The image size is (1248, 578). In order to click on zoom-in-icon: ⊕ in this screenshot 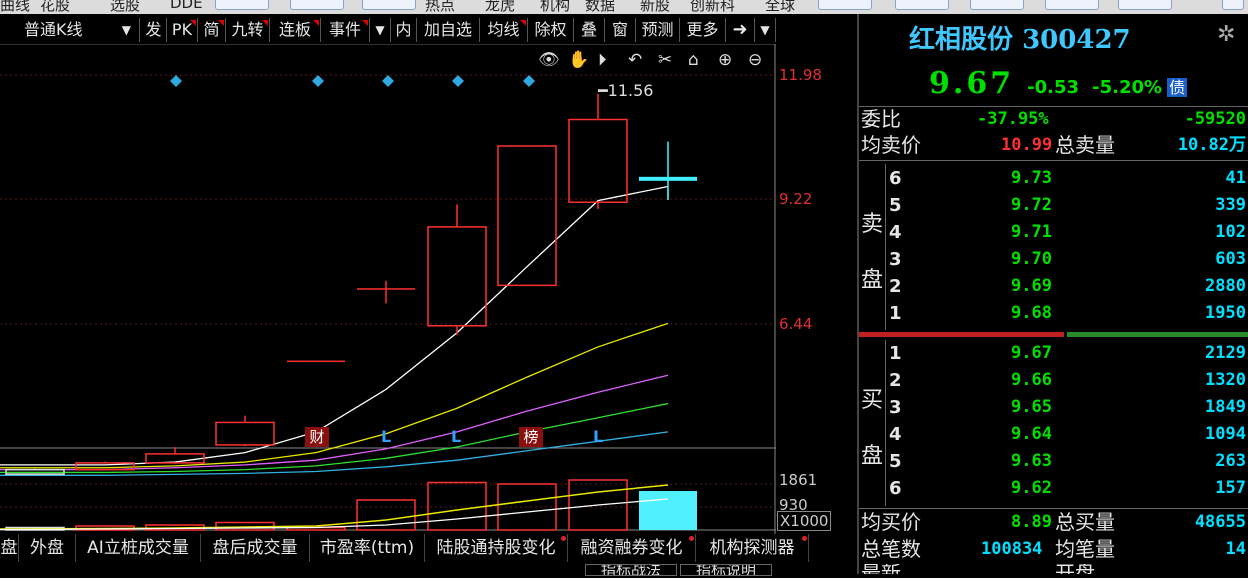, I will do `click(725, 60)`.